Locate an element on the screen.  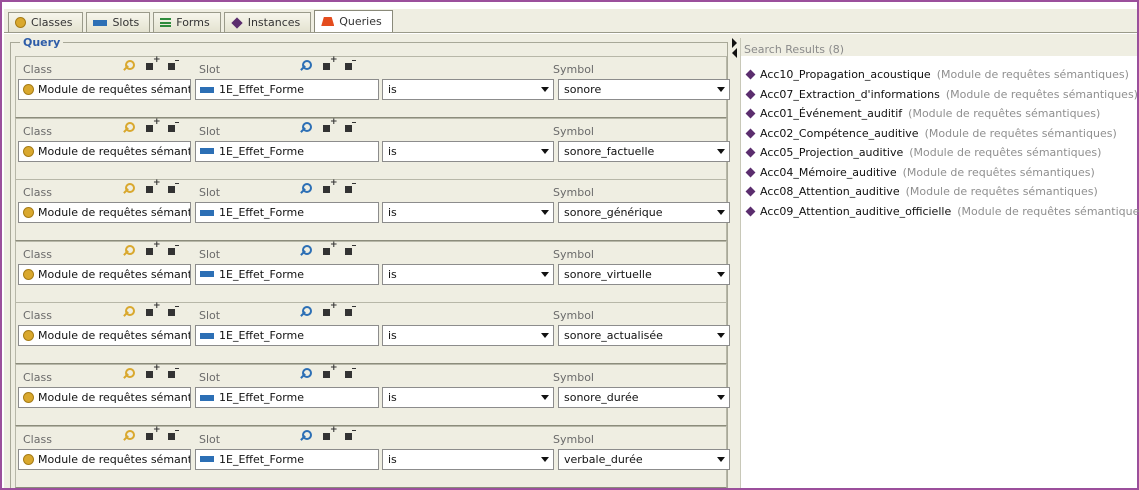
symbol-select: verbale_durée is located at coordinates (644, 459).